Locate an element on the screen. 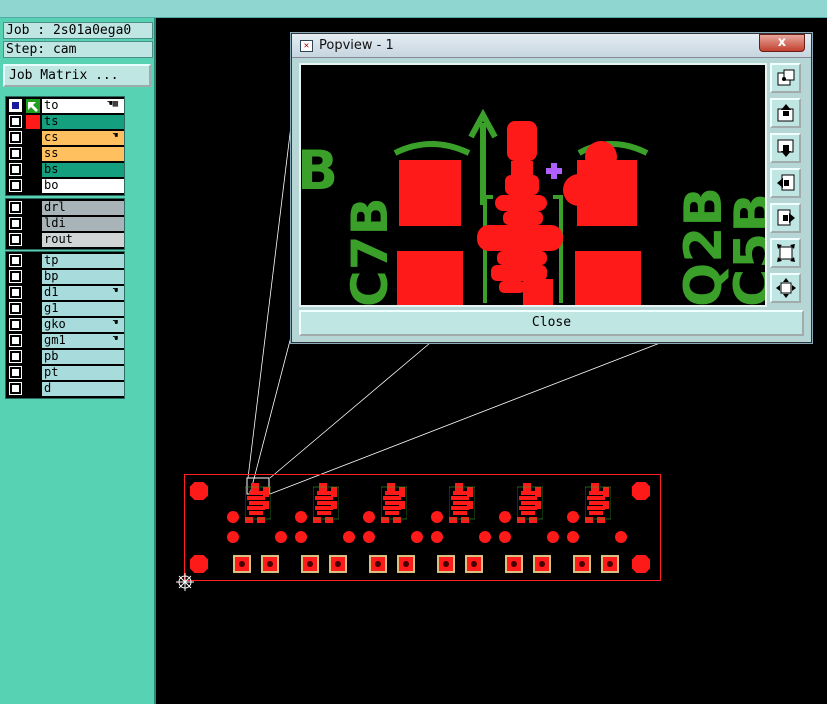 The width and height of the screenshot is (827, 704). zoom-window-icon is located at coordinates (786, 77).